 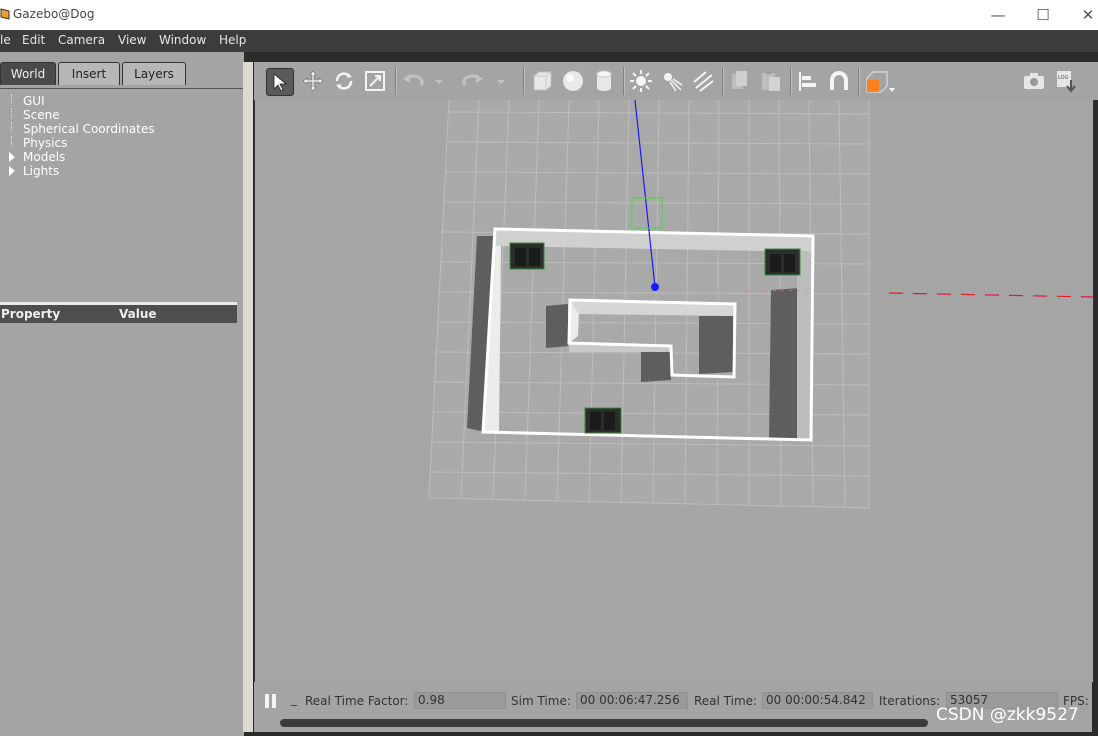 I want to click on sim-time-label: Sim Time:, so click(x=541, y=701).